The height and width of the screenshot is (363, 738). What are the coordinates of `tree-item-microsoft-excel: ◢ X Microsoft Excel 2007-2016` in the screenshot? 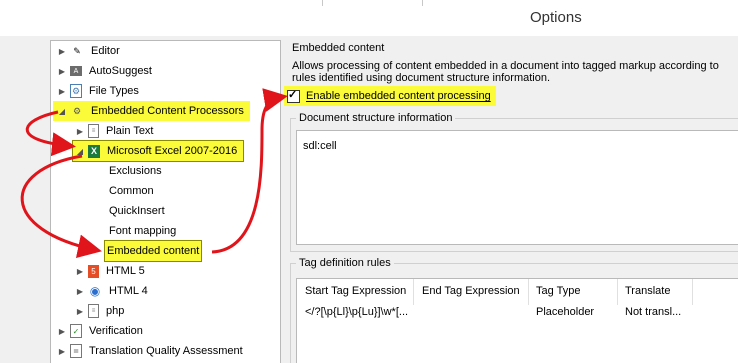 It's located at (158, 151).